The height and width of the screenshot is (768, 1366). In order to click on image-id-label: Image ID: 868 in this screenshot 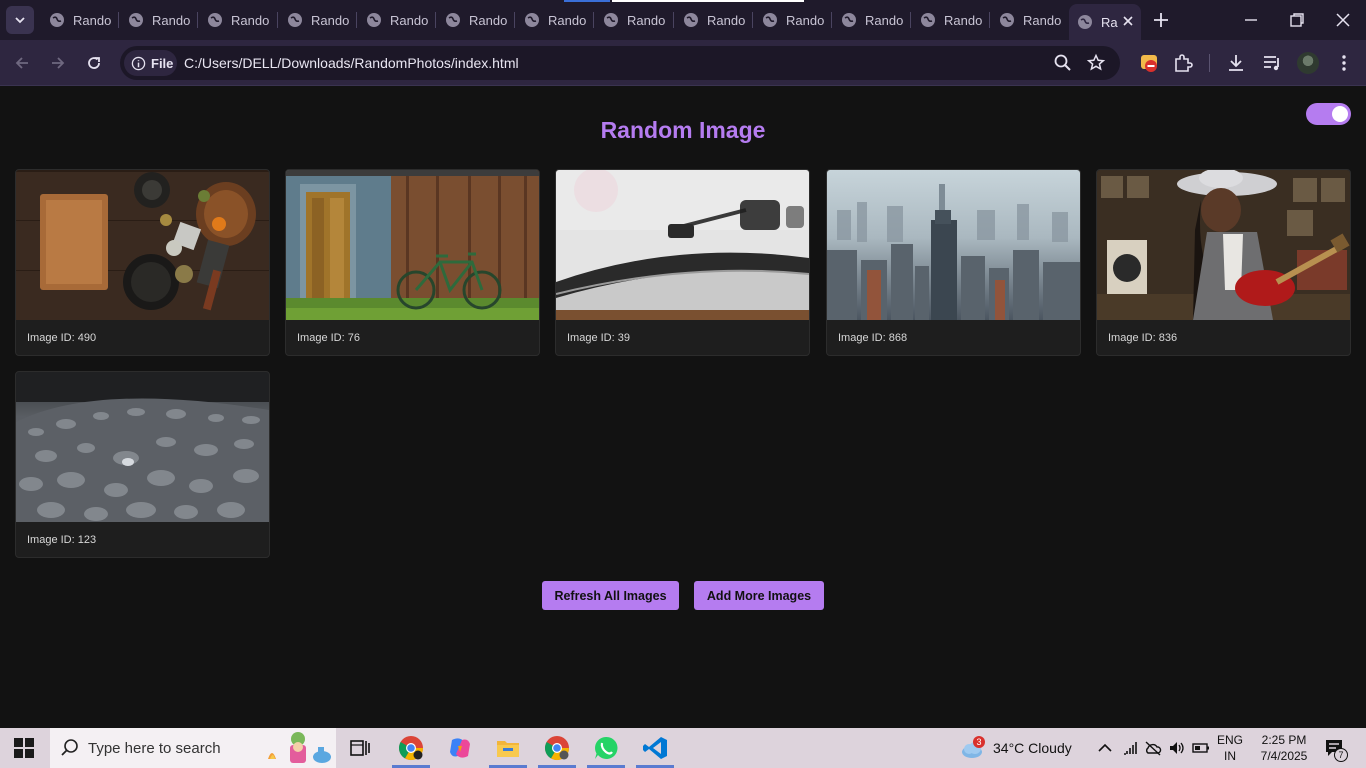, I will do `click(873, 338)`.